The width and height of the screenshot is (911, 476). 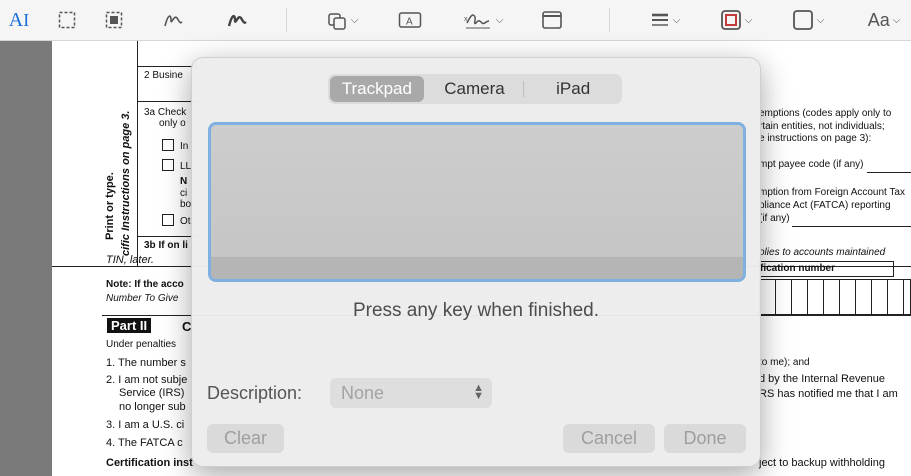 I want to click on window-margin, so click(x=26, y=258).